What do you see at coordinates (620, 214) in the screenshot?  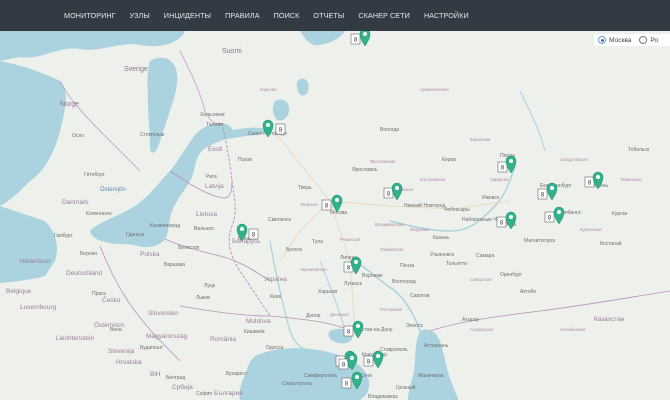 I see `city-label-kurgan: Курган` at bounding box center [620, 214].